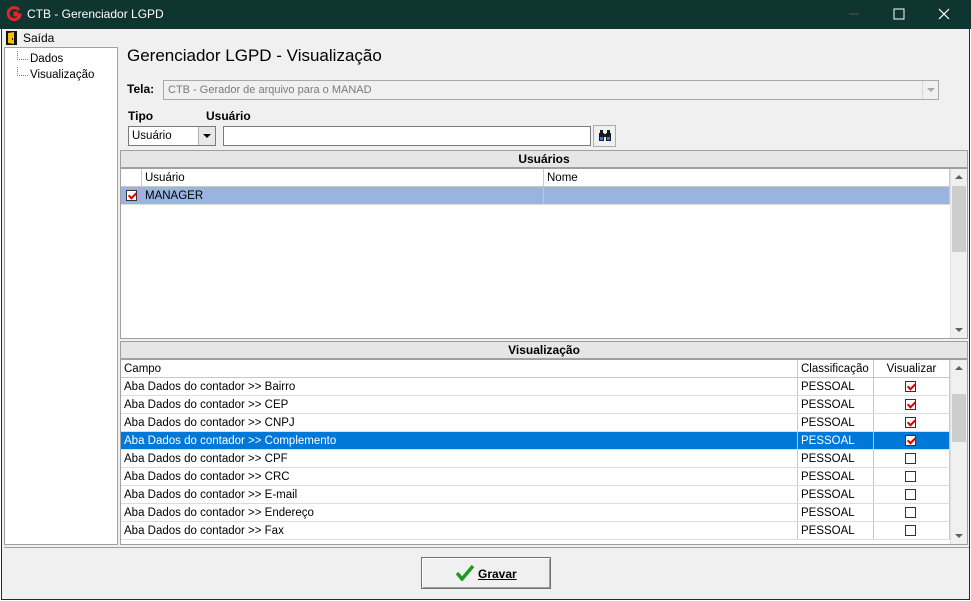 This screenshot has height=601, width=971. Describe the element at coordinates (459, 368) in the screenshot. I see `column-header-campo: Campo` at that location.